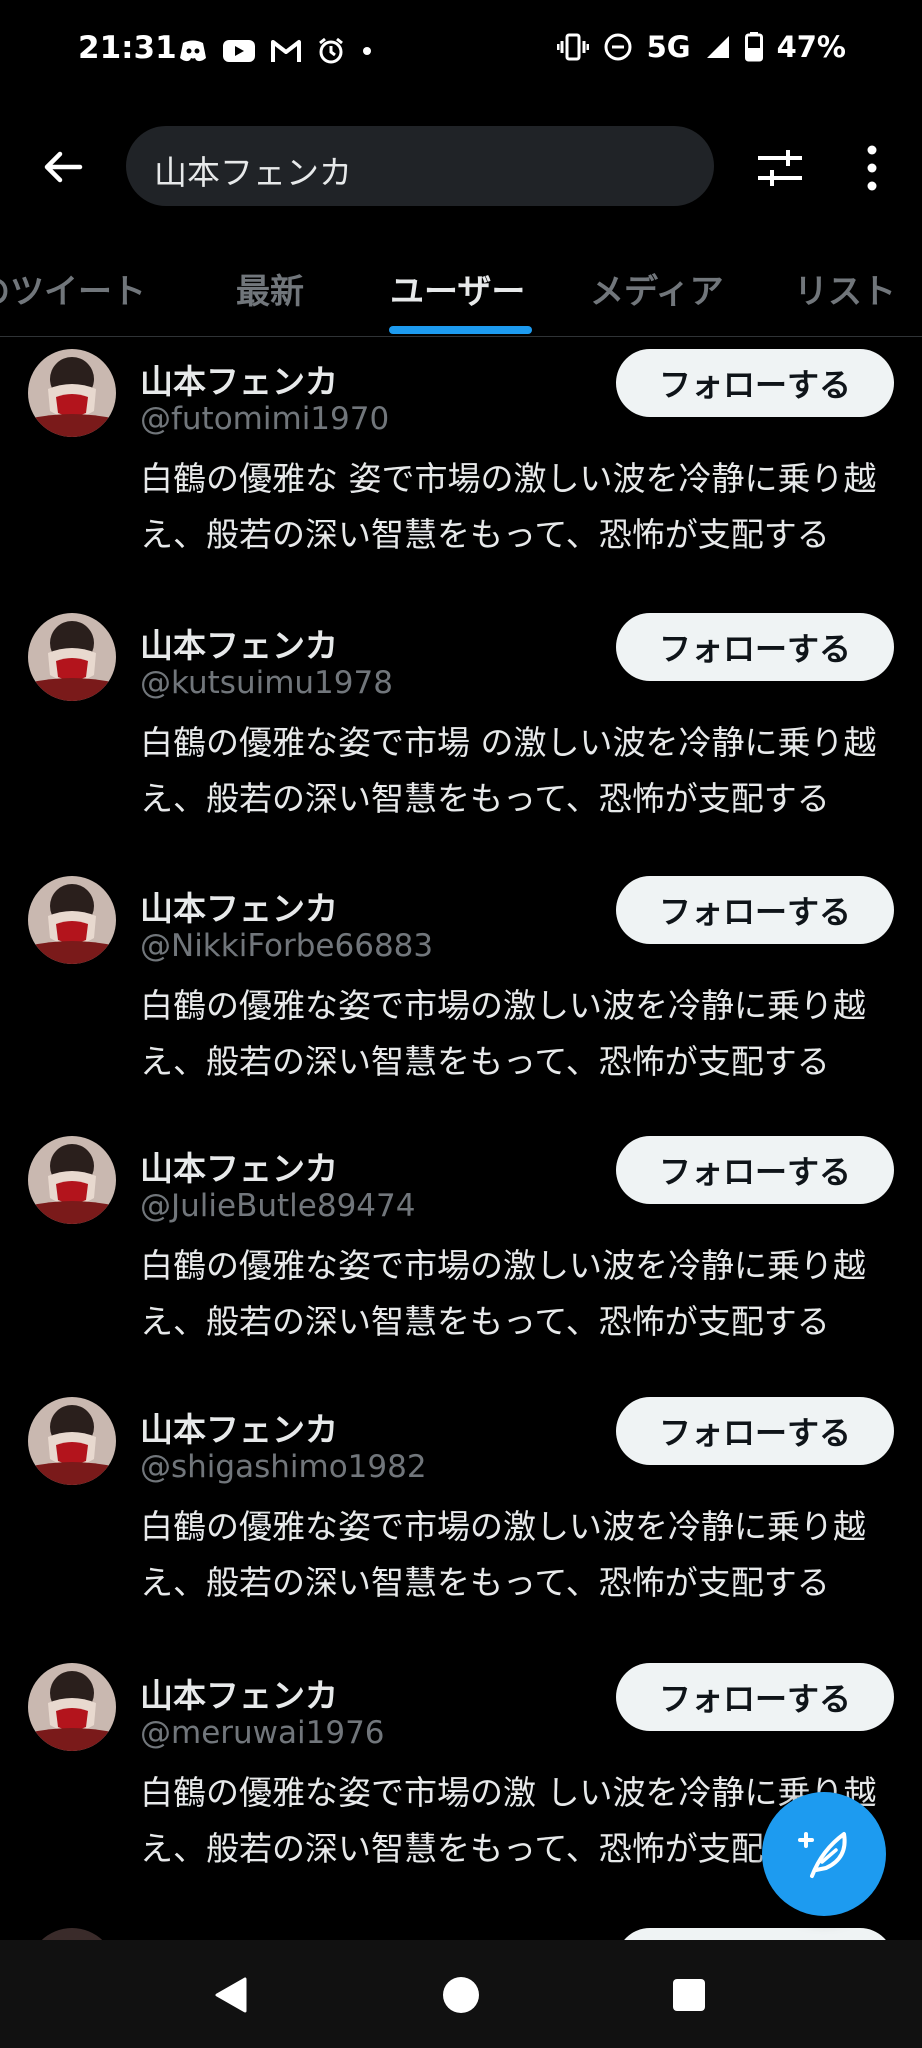 This screenshot has height=2048, width=922. I want to click on user-handle: @kutsuimu1978, so click(266, 683).